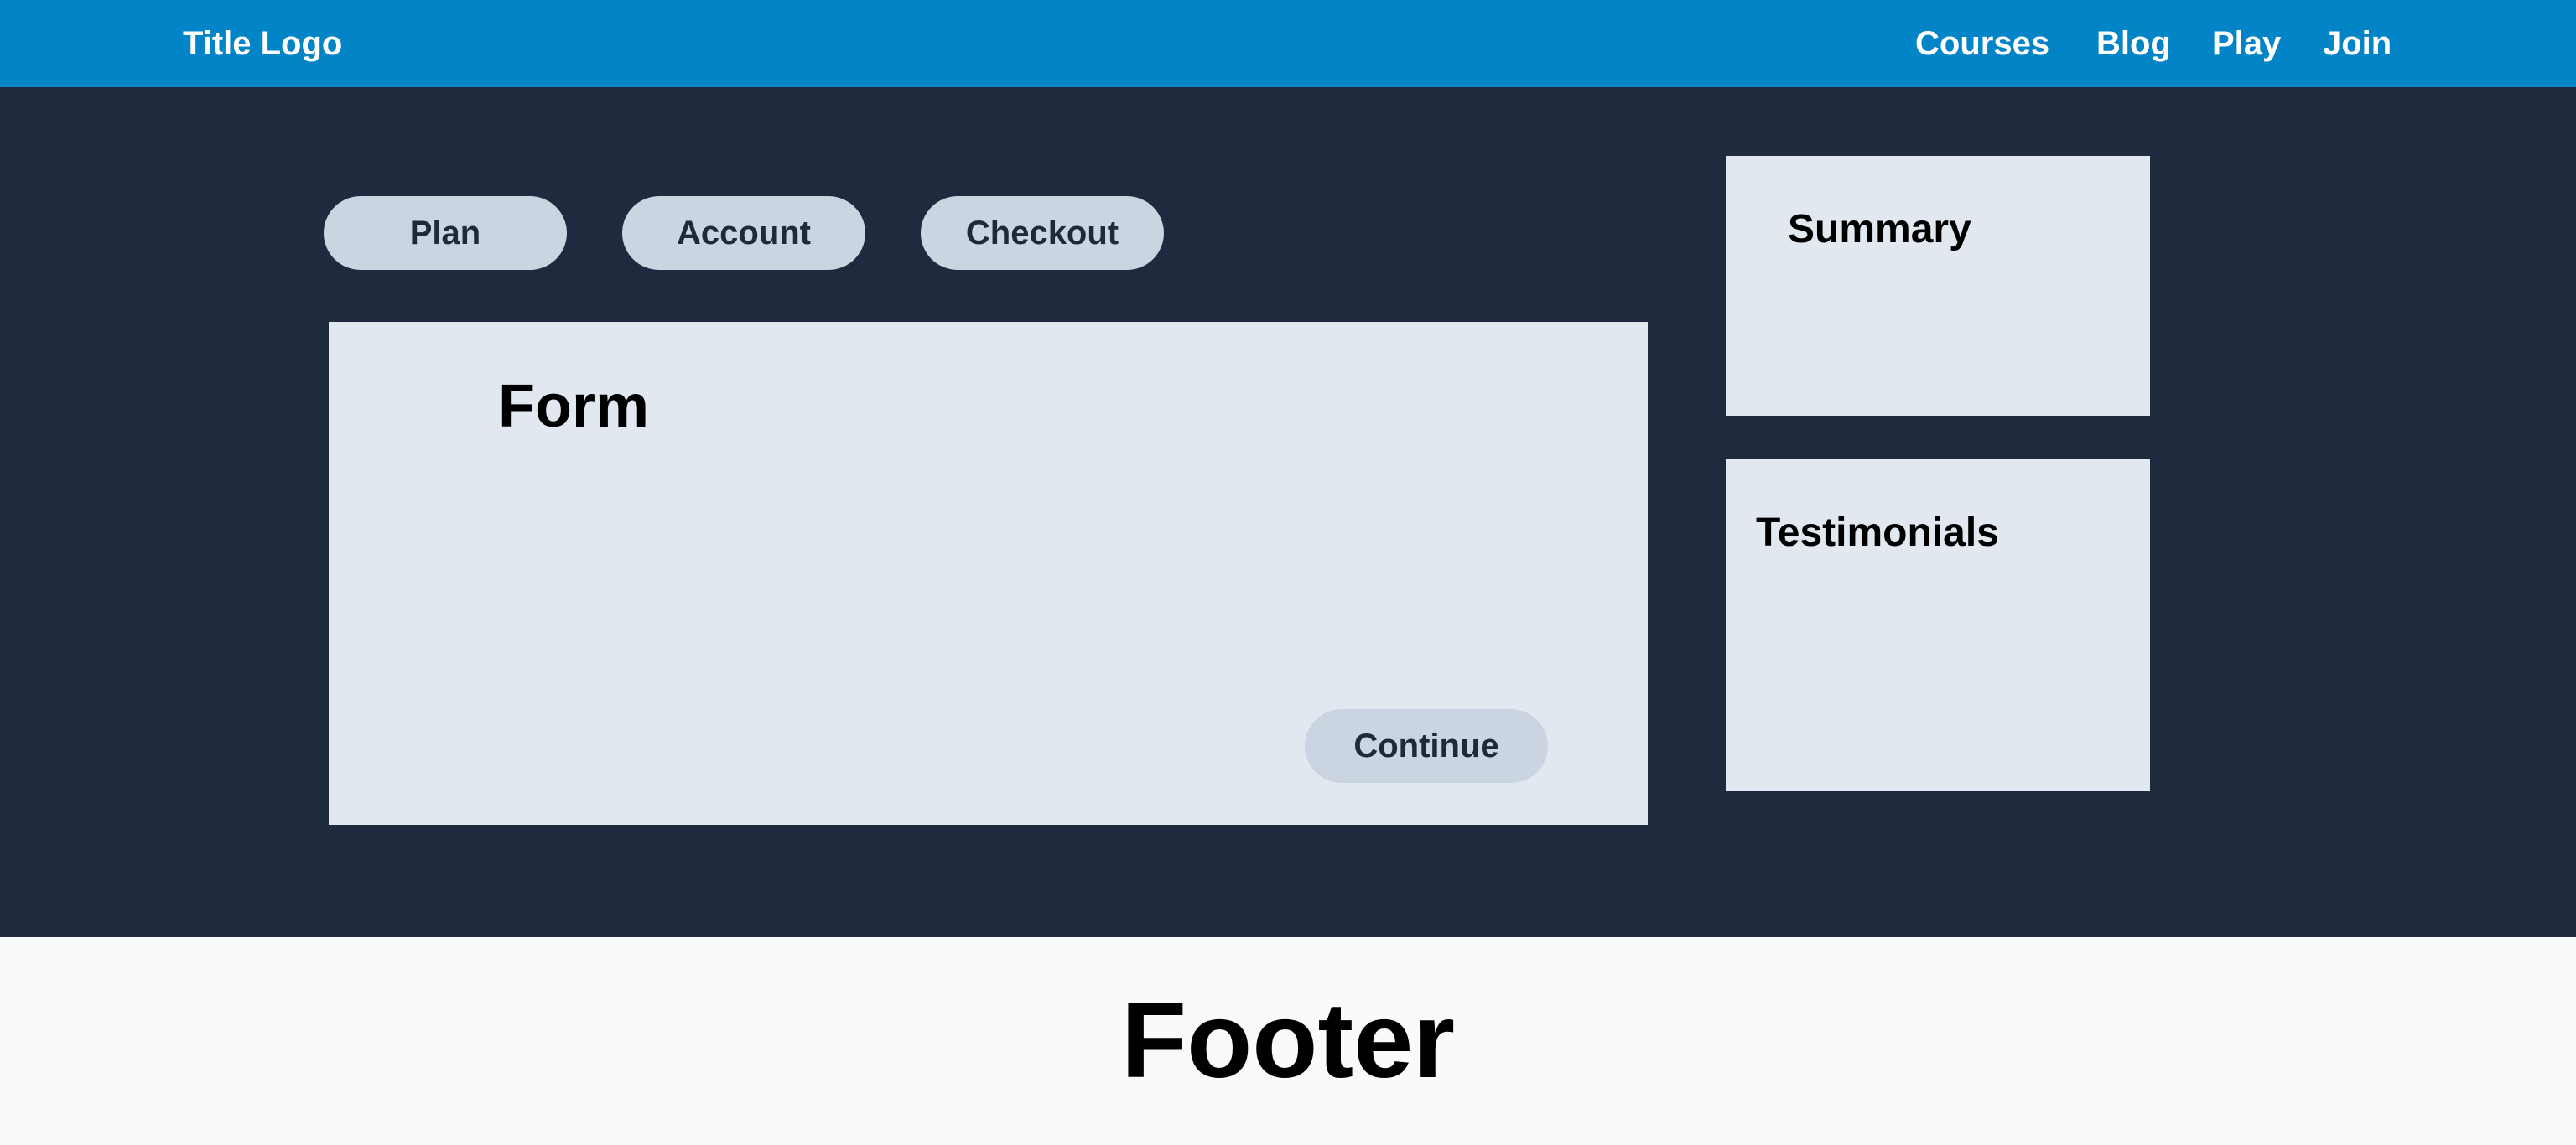 This screenshot has width=2576, height=1145. What do you see at coordinates (1288, 44) in the screenshot?
I see `top-nav-bar: Title Logo Courses Blog Play Join` at bounding box center [1288, 44].